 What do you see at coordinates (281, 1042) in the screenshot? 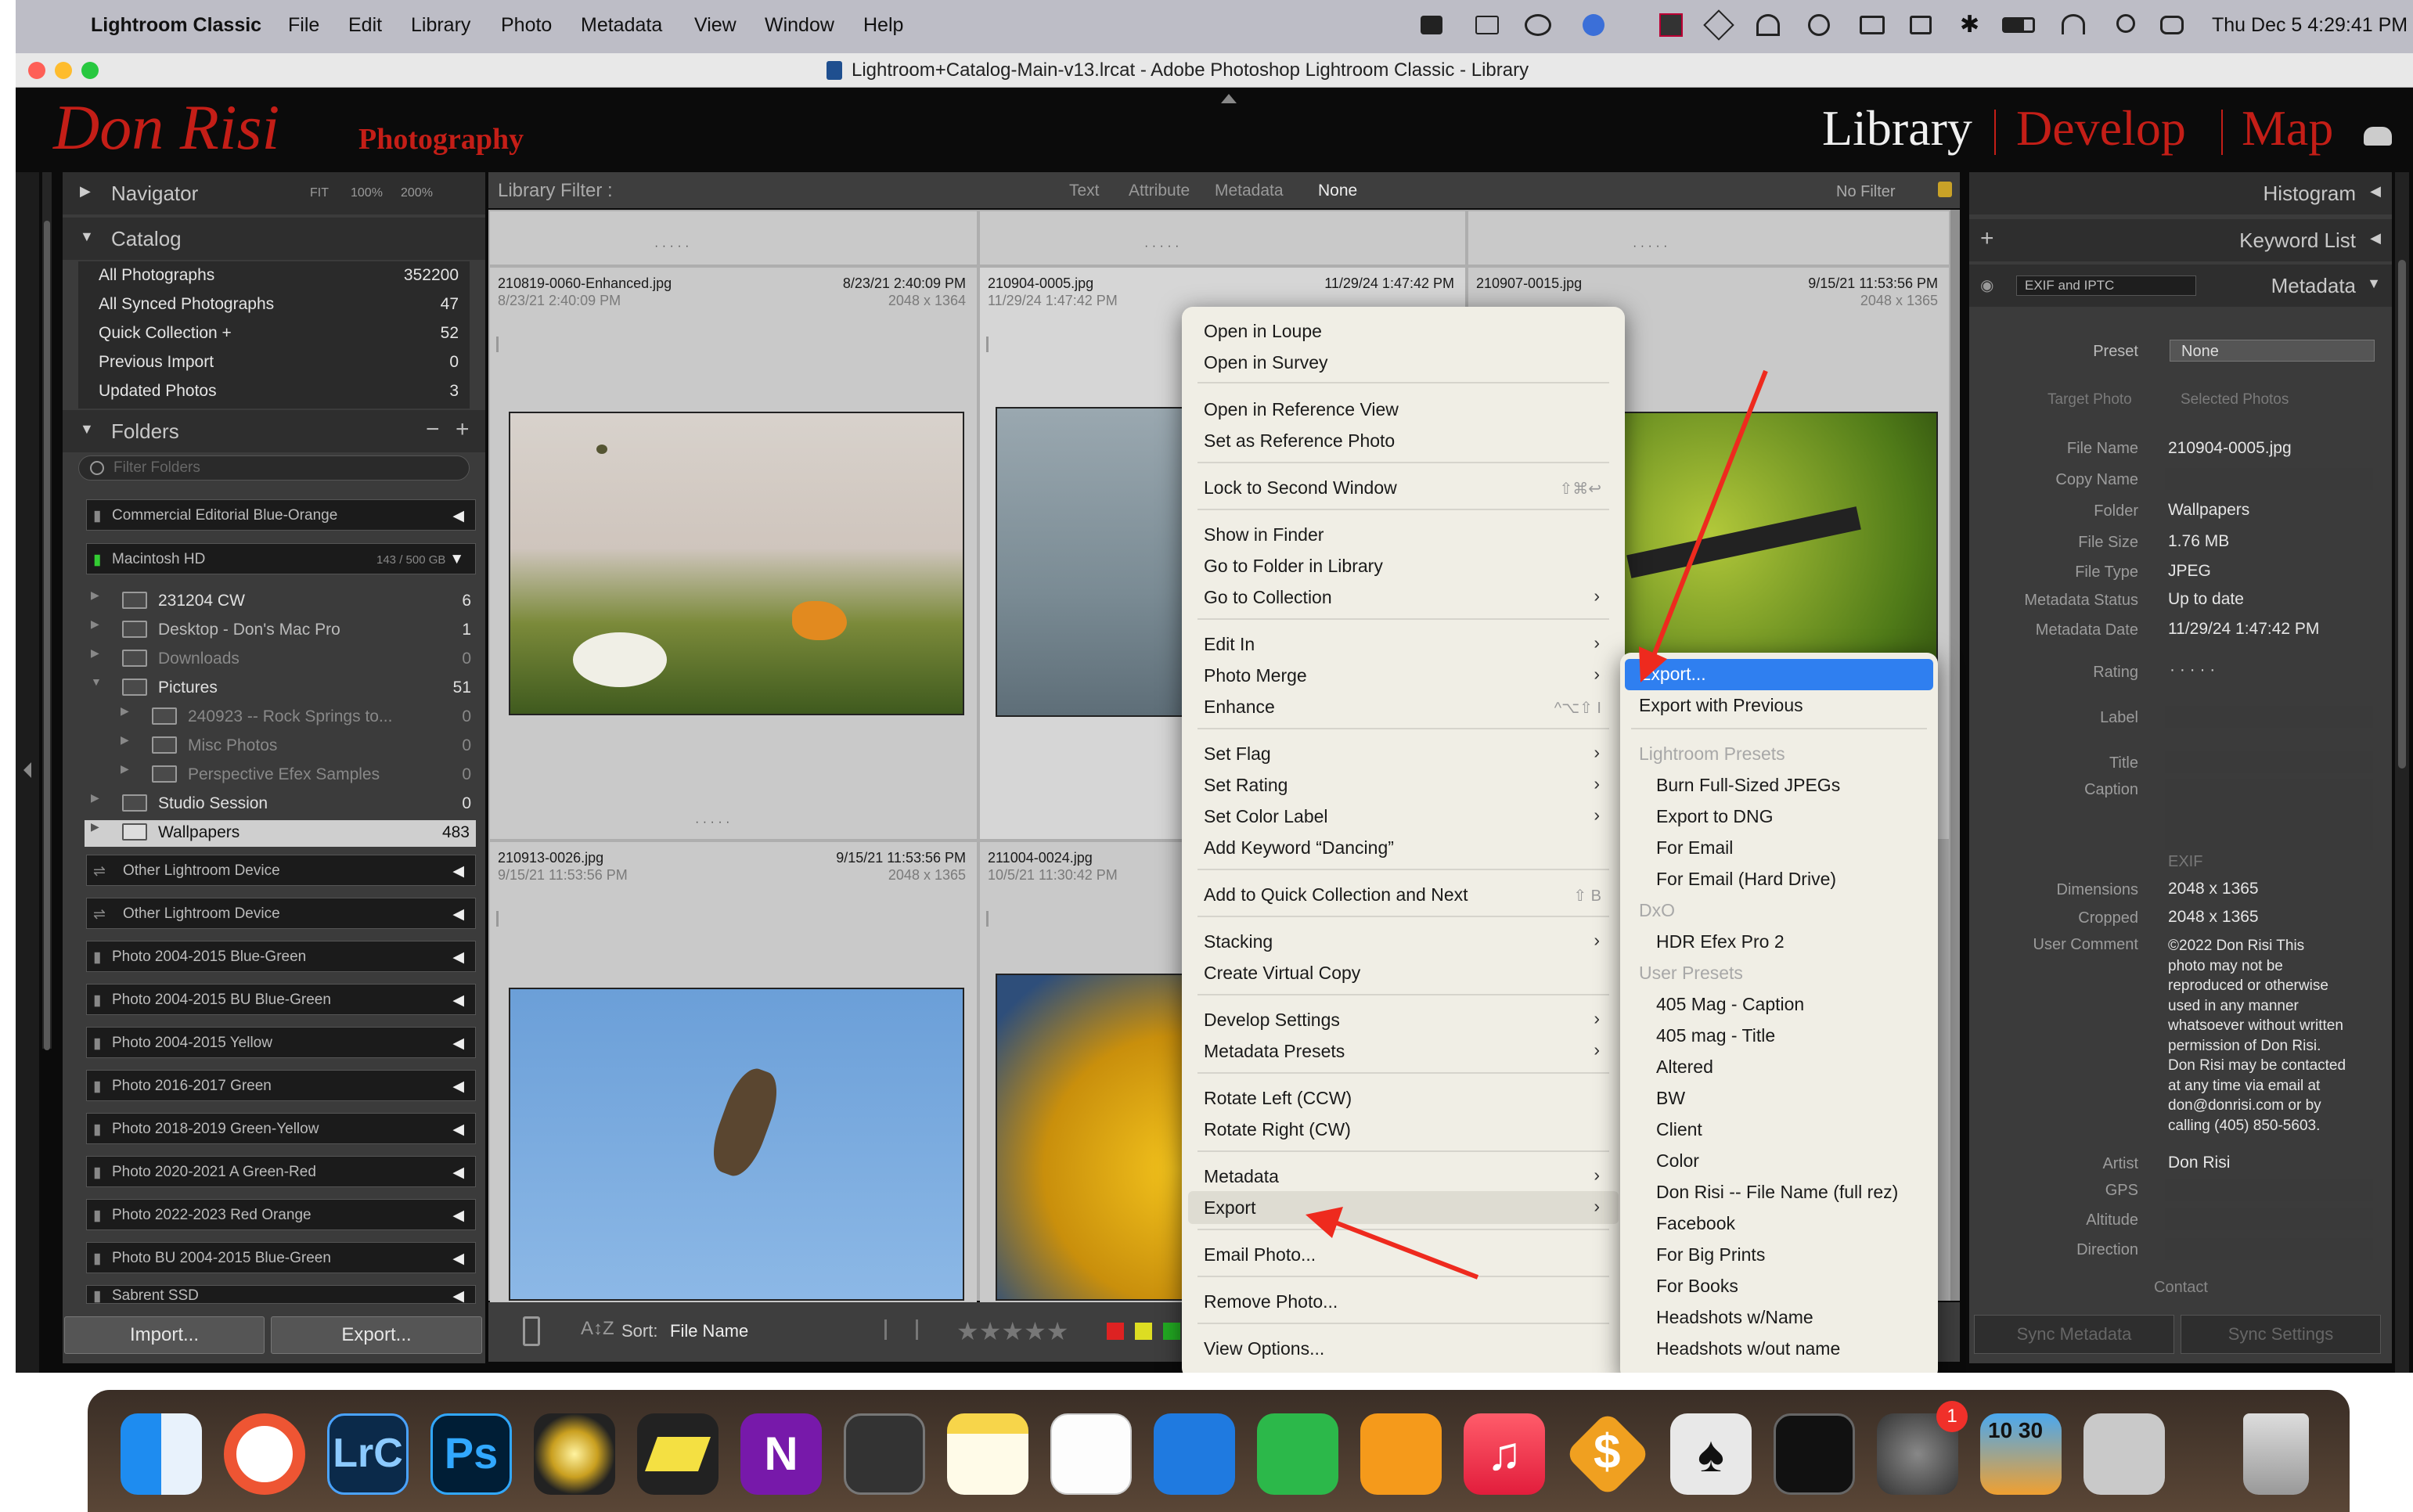
I see `volume-row: ▮ Photo 2004-2015 Yellow ◀` at bounding box center [281, 1042].